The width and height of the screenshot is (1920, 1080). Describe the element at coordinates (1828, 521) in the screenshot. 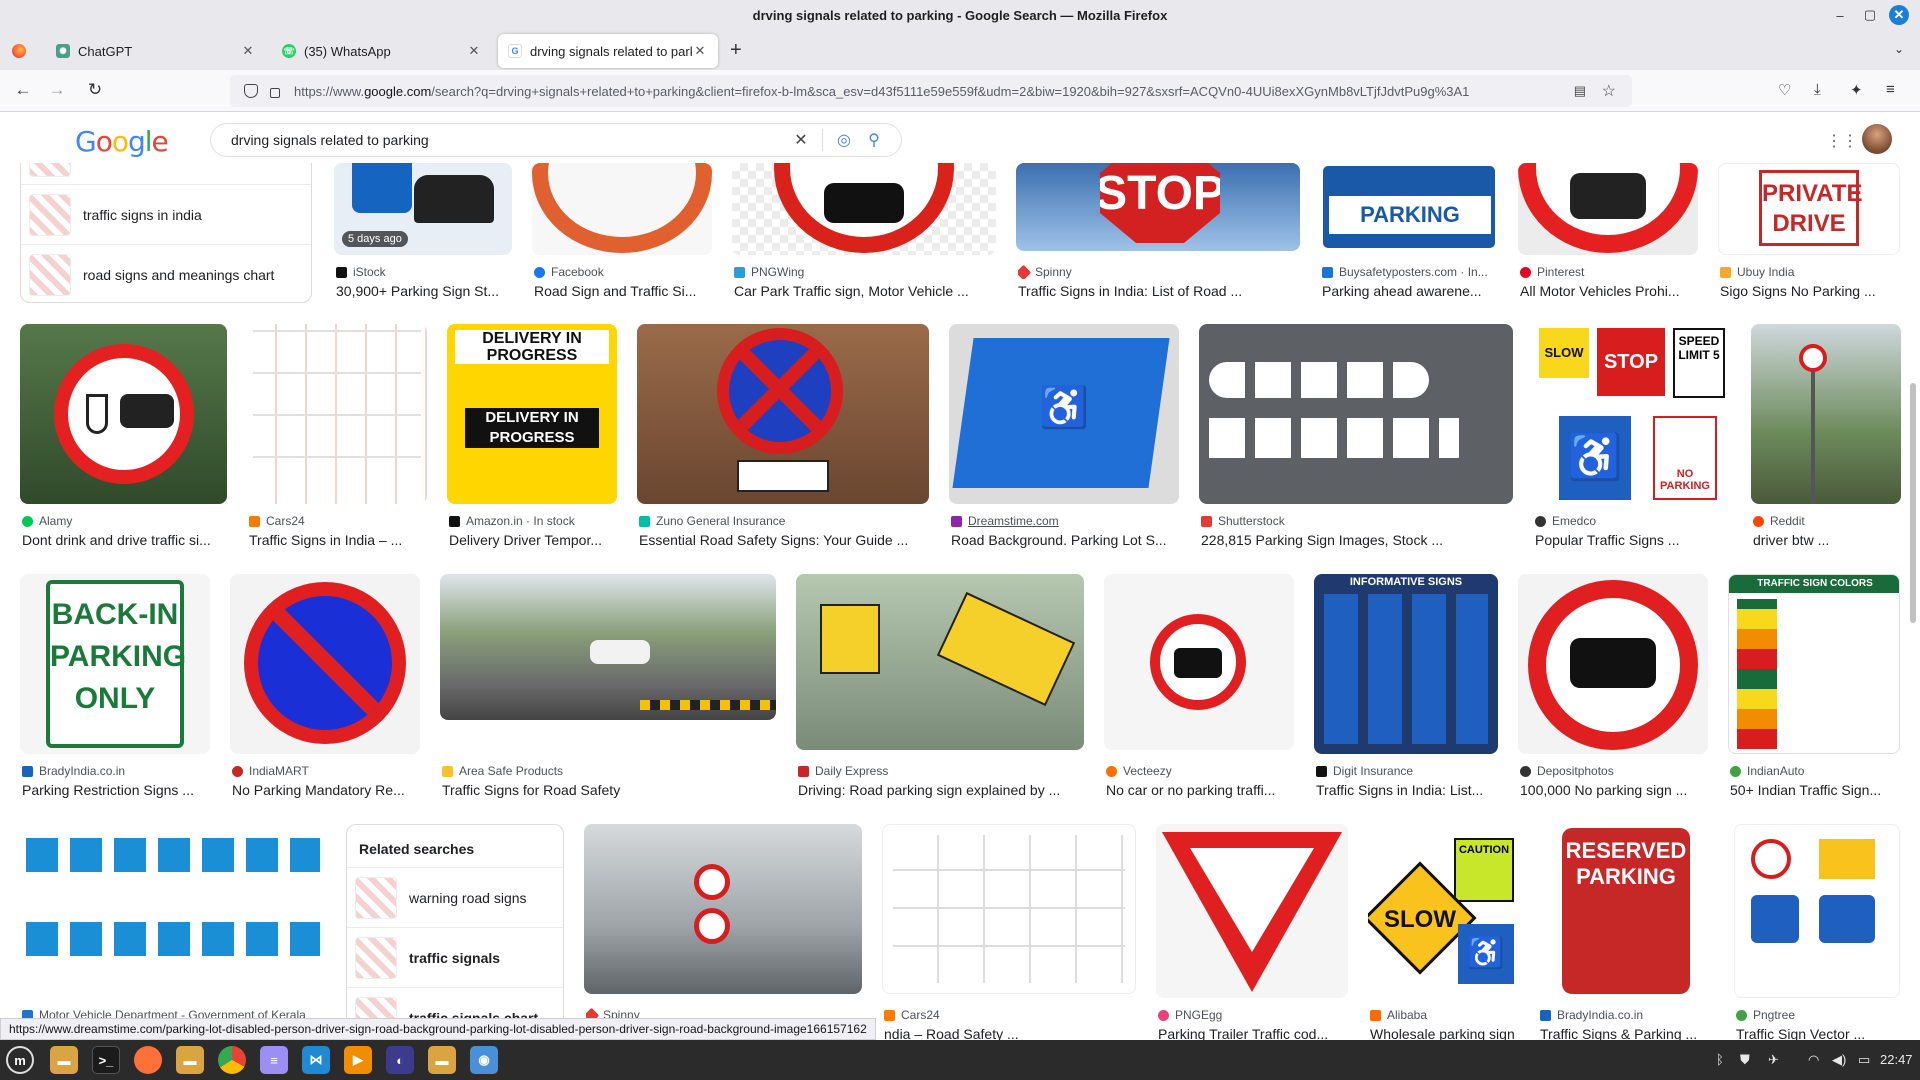

I see `result-source: Reddit` at that location.